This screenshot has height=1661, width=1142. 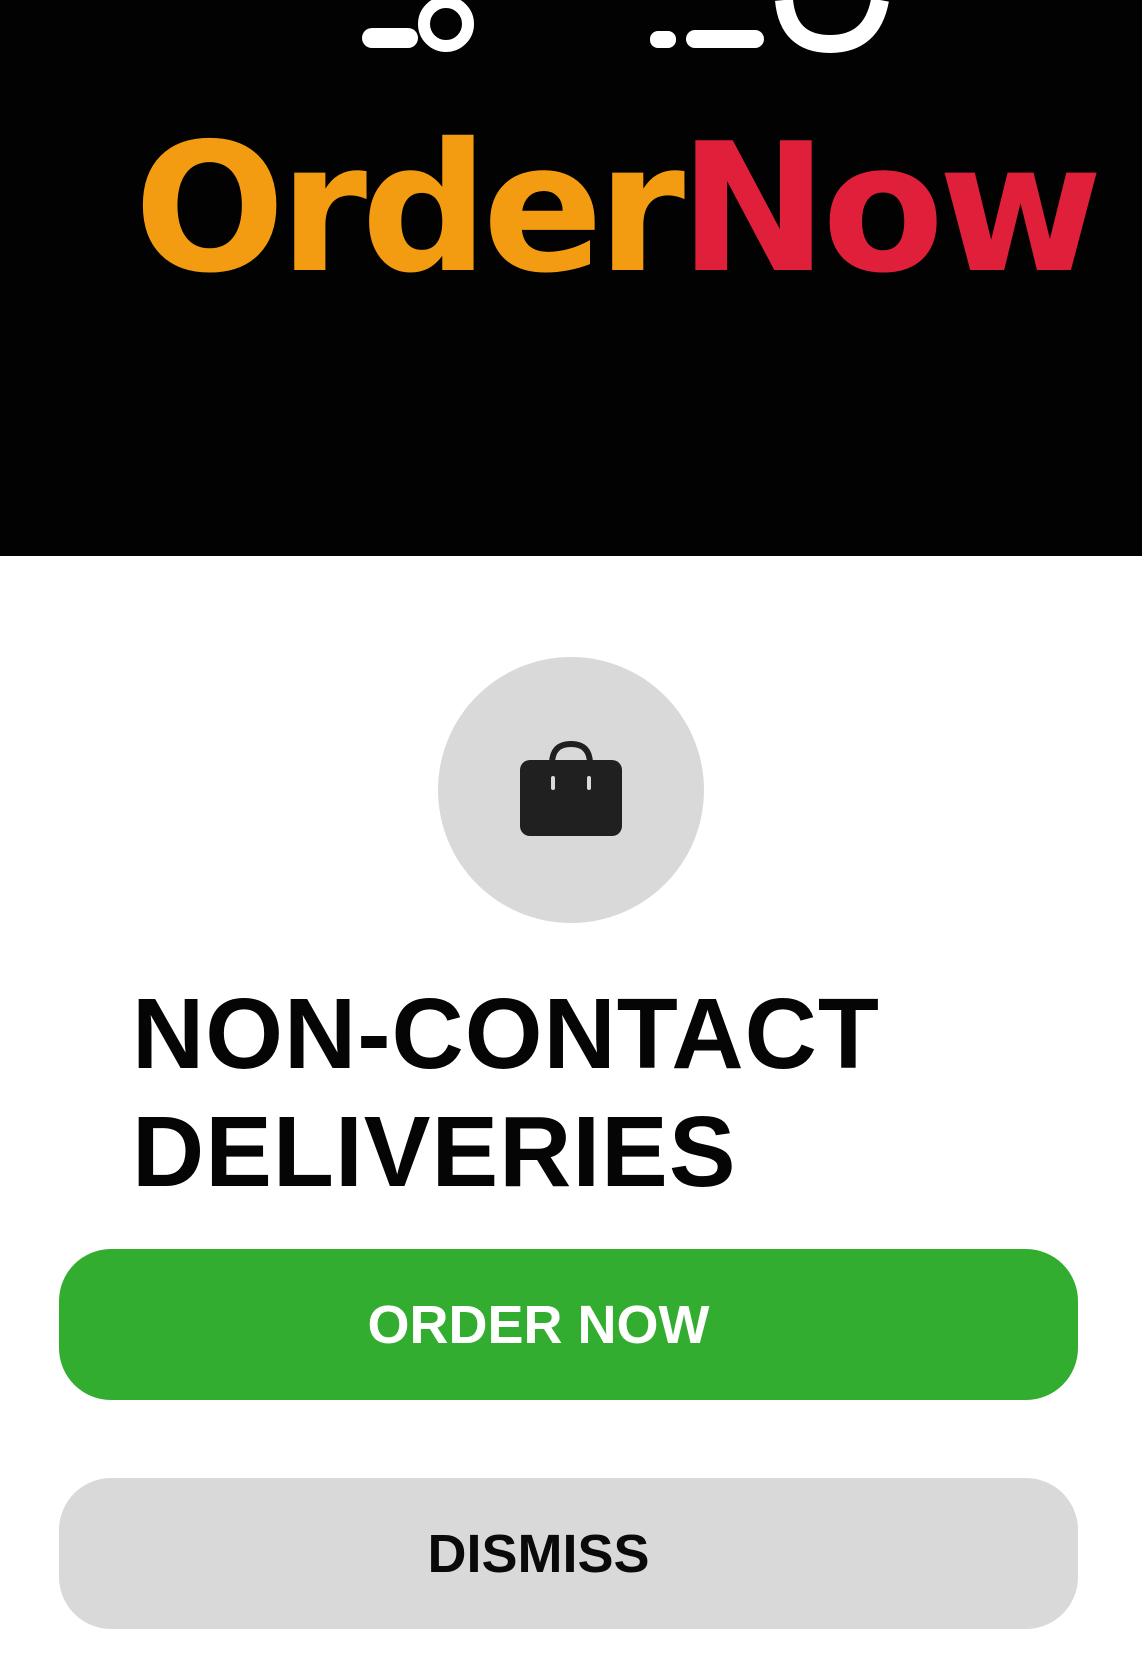 I want to click on dismiss-label: DISMISS, so click(x=538, y=1553).